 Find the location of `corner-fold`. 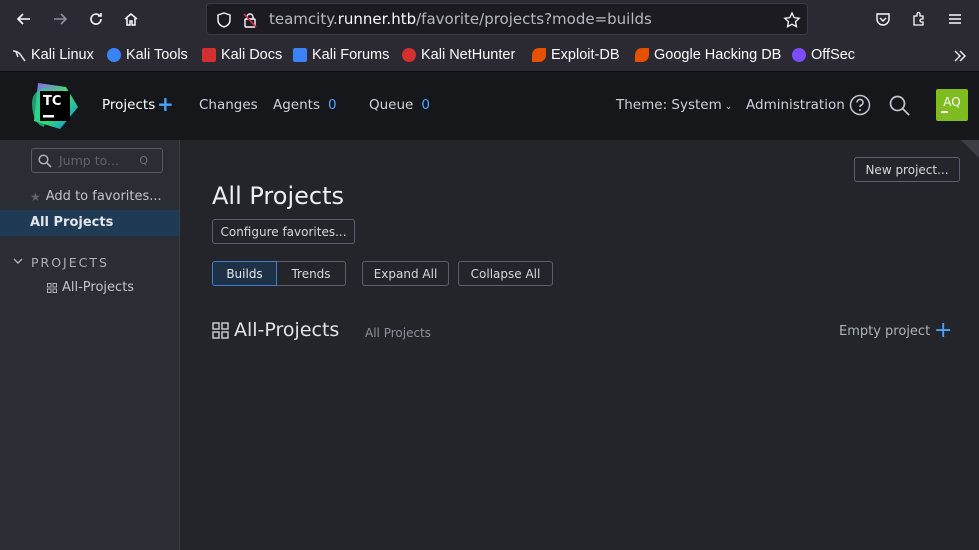

corner-fold is located at coordinates (970, 149).